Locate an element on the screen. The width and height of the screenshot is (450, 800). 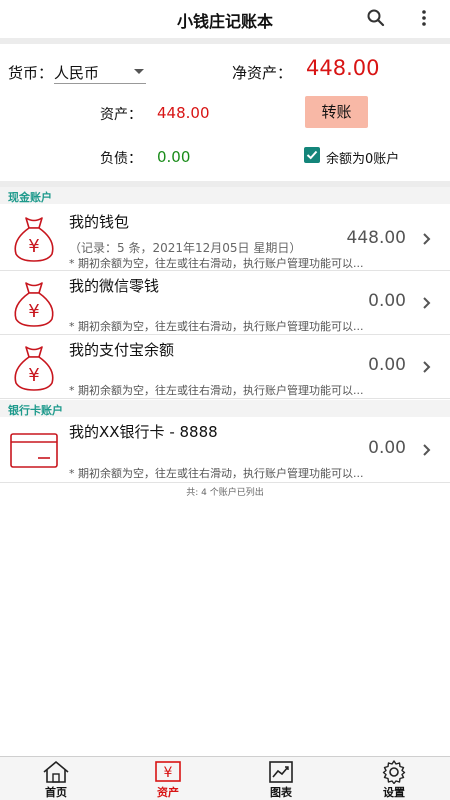
check-icon is located at coordinates (312, 155).